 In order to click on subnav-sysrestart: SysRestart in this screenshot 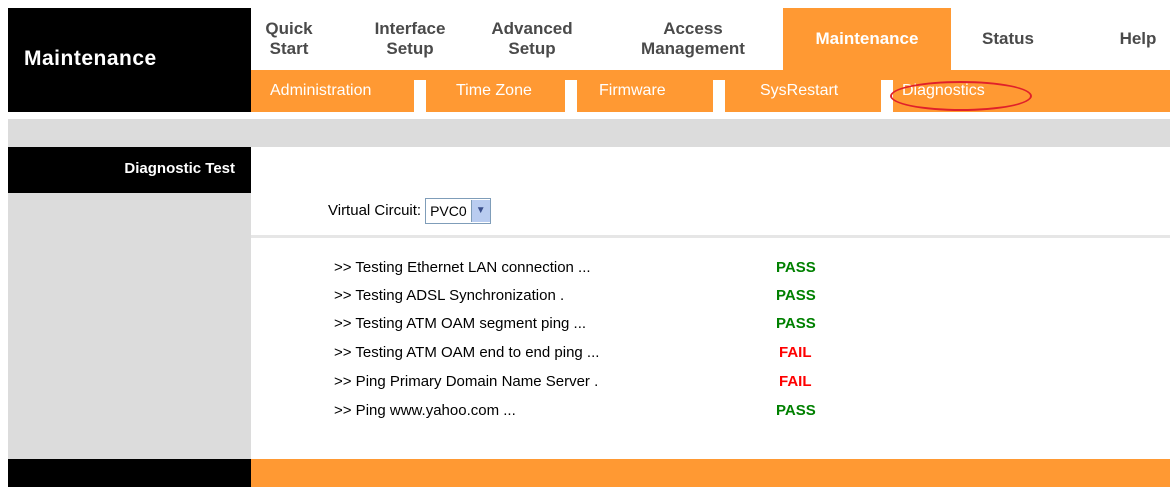, I will do `click(799, 91)`.